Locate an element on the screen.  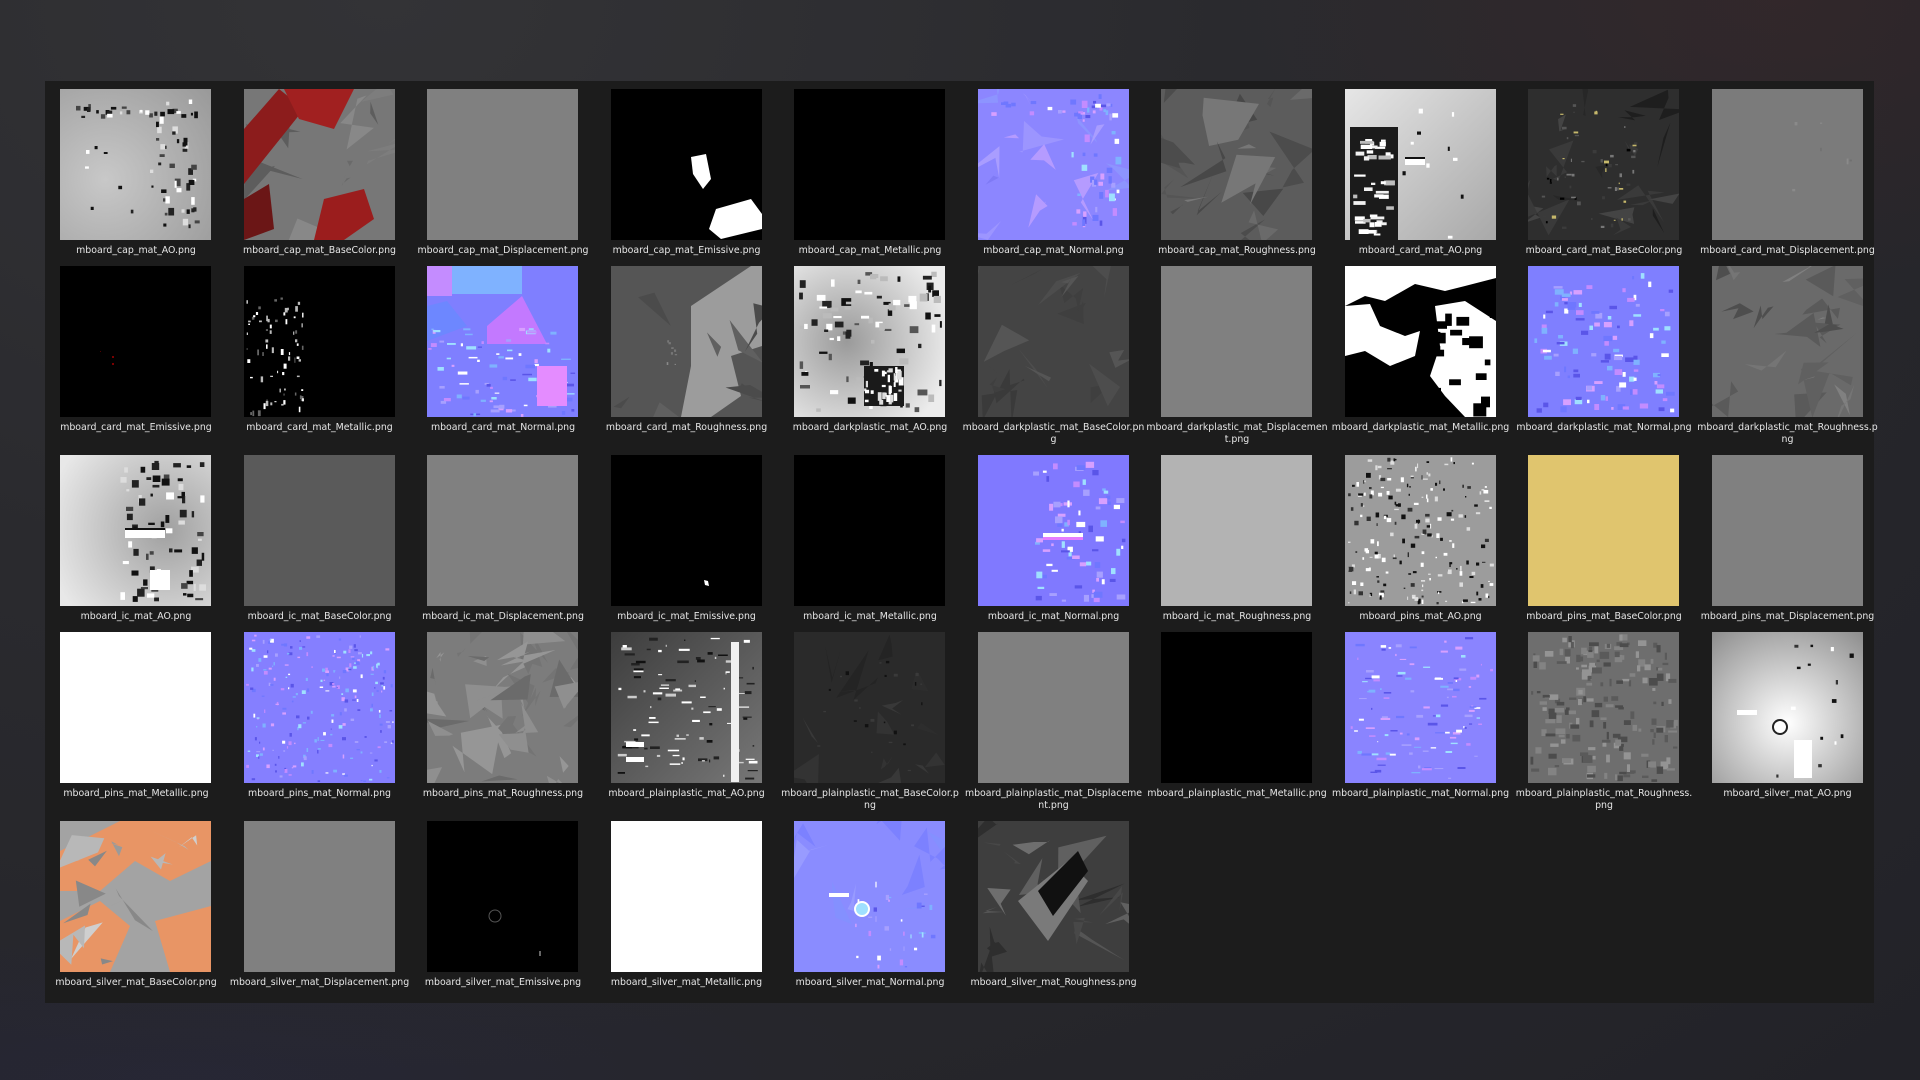
file-name-label: mboard_card_mat_BaseColor.png is located at coordinates (1604, 250).